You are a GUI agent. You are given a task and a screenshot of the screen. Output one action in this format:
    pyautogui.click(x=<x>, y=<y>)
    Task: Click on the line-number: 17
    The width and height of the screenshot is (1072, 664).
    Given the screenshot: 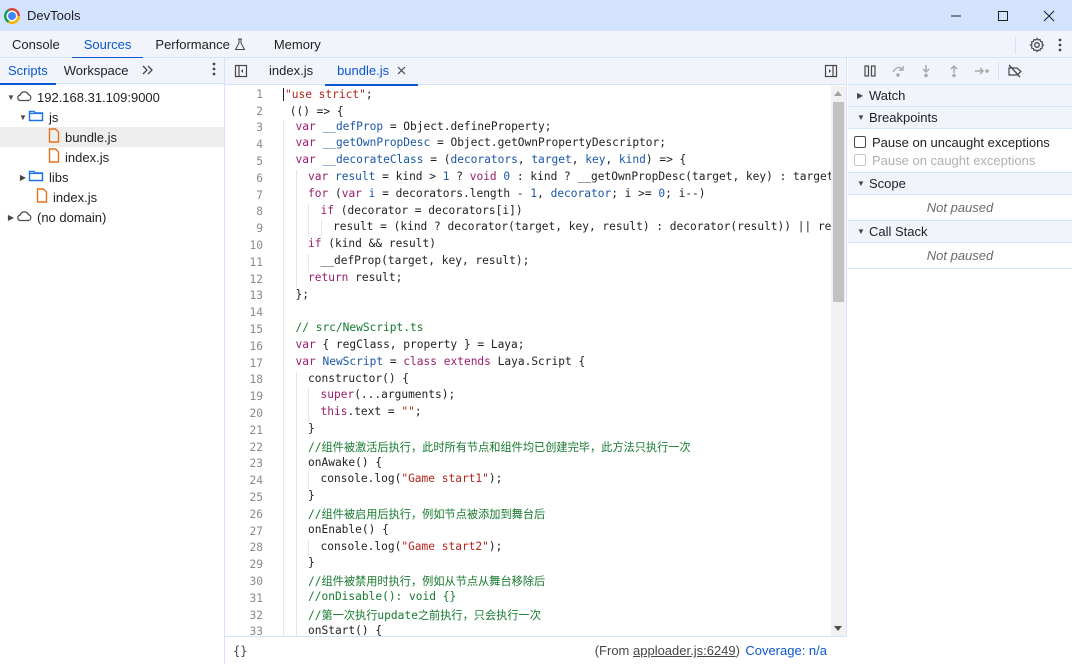 What is the action you would take?
    pyautogui.click(x=244, y=363)
    